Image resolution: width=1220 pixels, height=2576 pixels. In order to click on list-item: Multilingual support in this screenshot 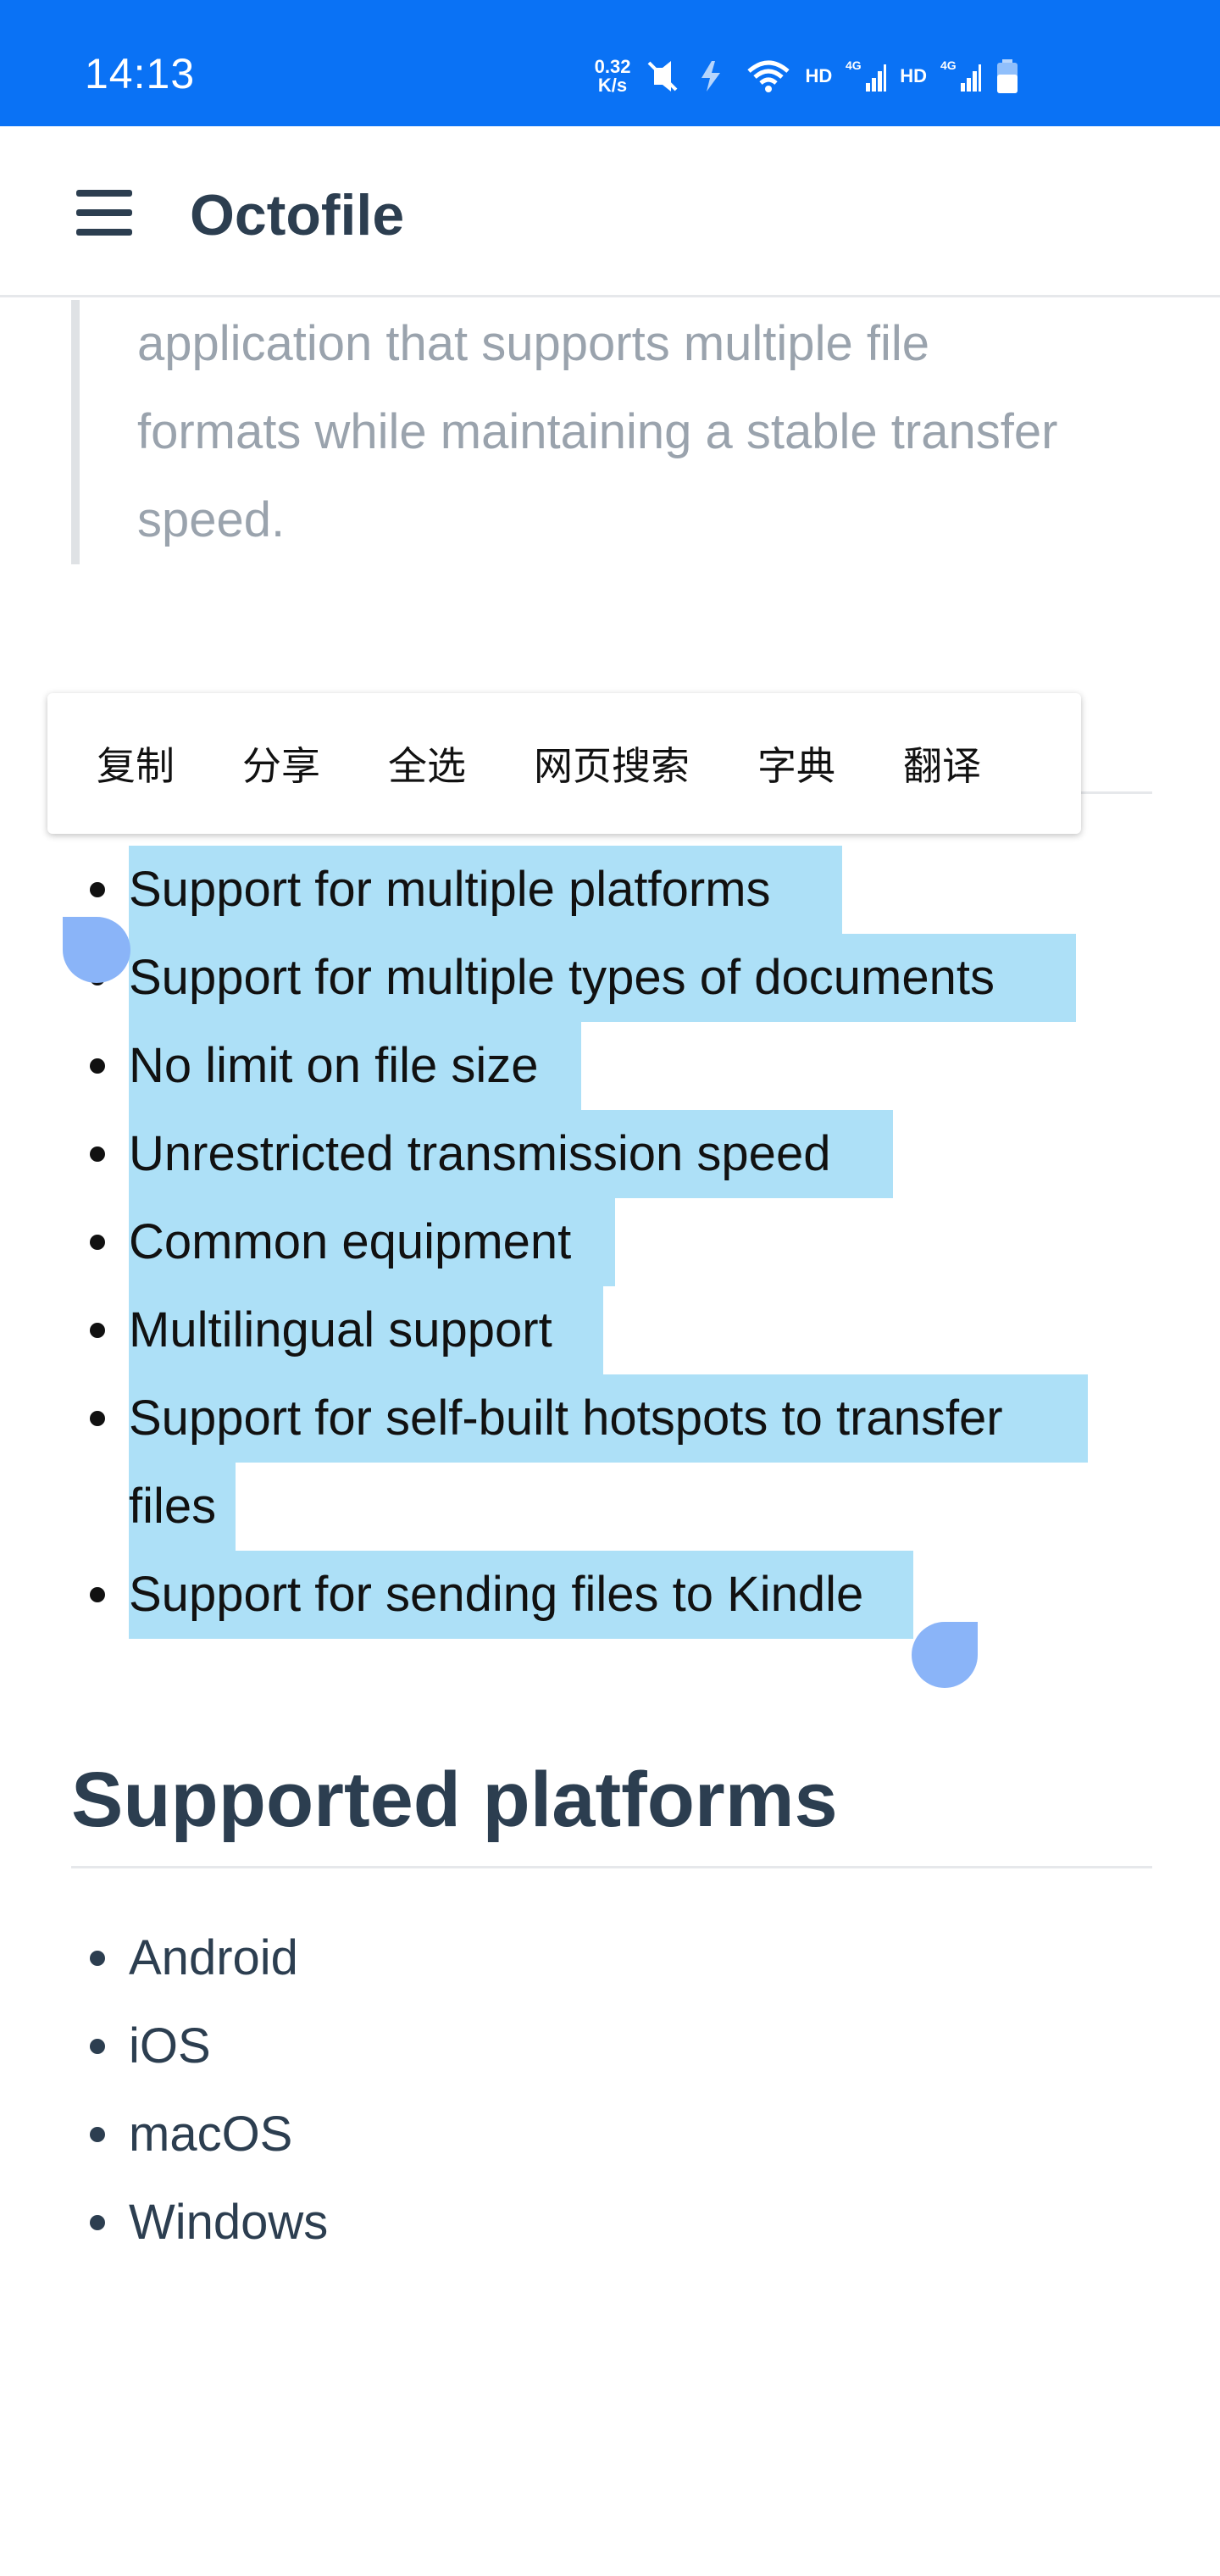, I will do `click(340, 1330)`.